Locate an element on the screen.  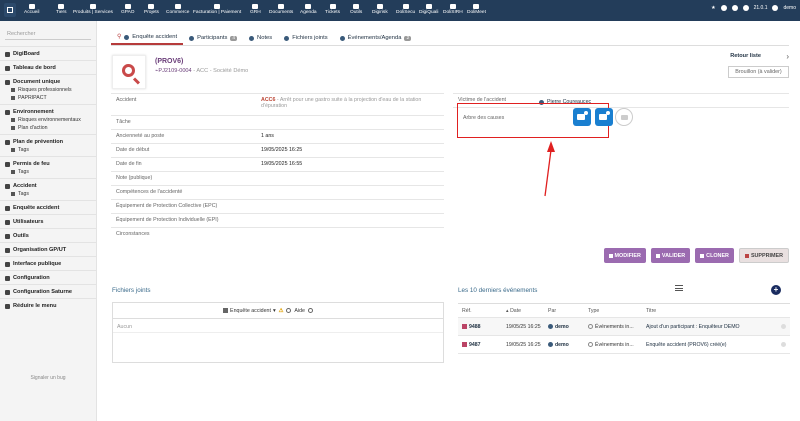
nav-facturation: Facturation | Paiement is located at coordinates (217, 9).